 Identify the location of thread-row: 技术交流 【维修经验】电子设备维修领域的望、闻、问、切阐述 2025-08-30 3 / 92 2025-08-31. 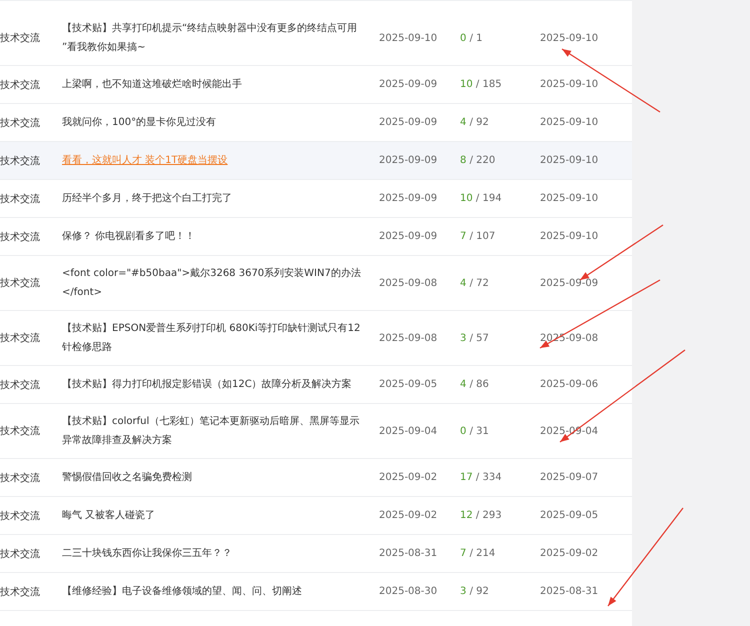
(316, 592).